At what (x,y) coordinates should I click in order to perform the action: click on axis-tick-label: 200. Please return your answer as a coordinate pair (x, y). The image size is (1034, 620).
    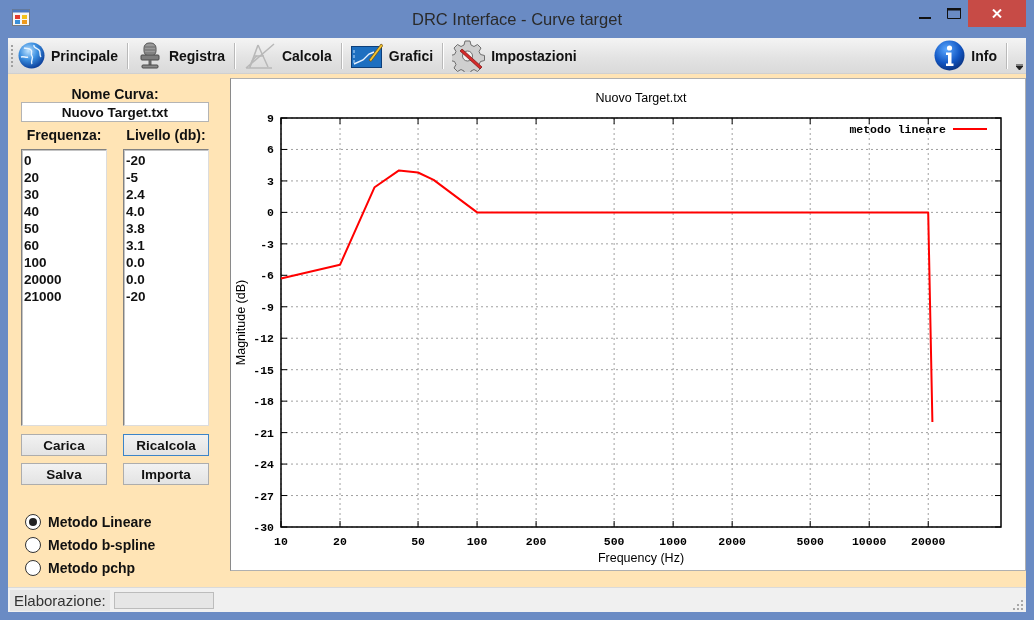
    Looking at the image, I should click on (536, 541).